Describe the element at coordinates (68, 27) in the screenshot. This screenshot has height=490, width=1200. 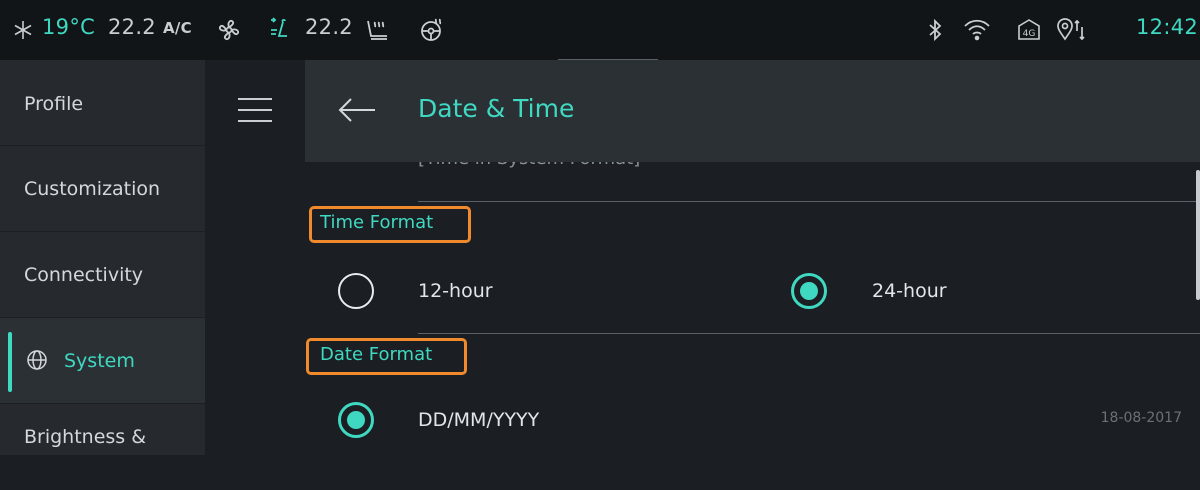
I see `temperature-readout: 19°C` at that location.